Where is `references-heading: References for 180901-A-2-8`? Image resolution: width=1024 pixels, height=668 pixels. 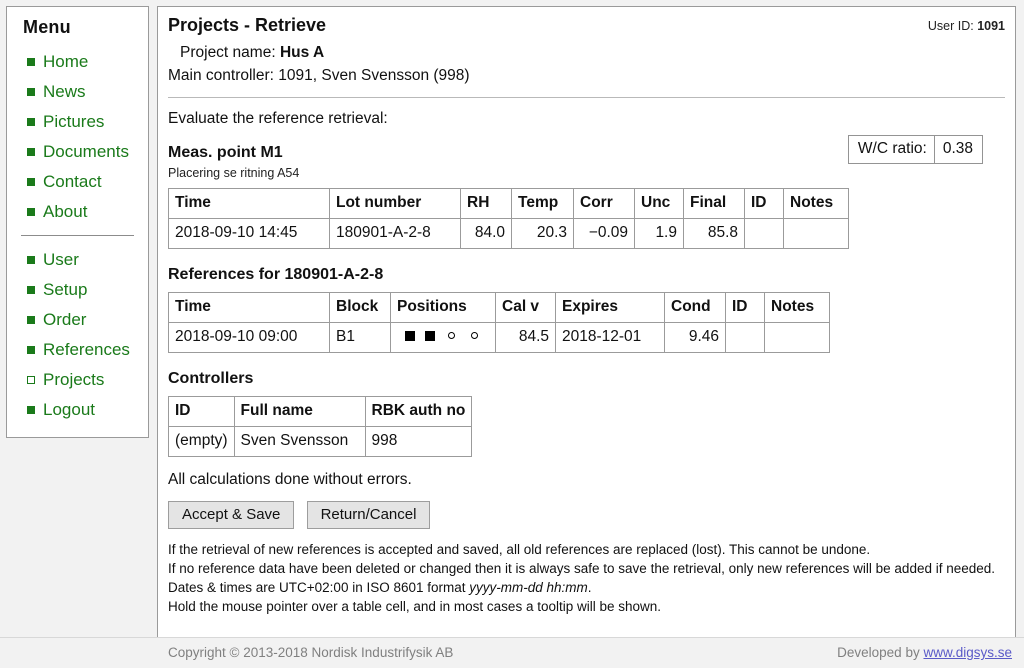
references-heading: References for 180901-A-2-8 is located at coordinates (276, 274).